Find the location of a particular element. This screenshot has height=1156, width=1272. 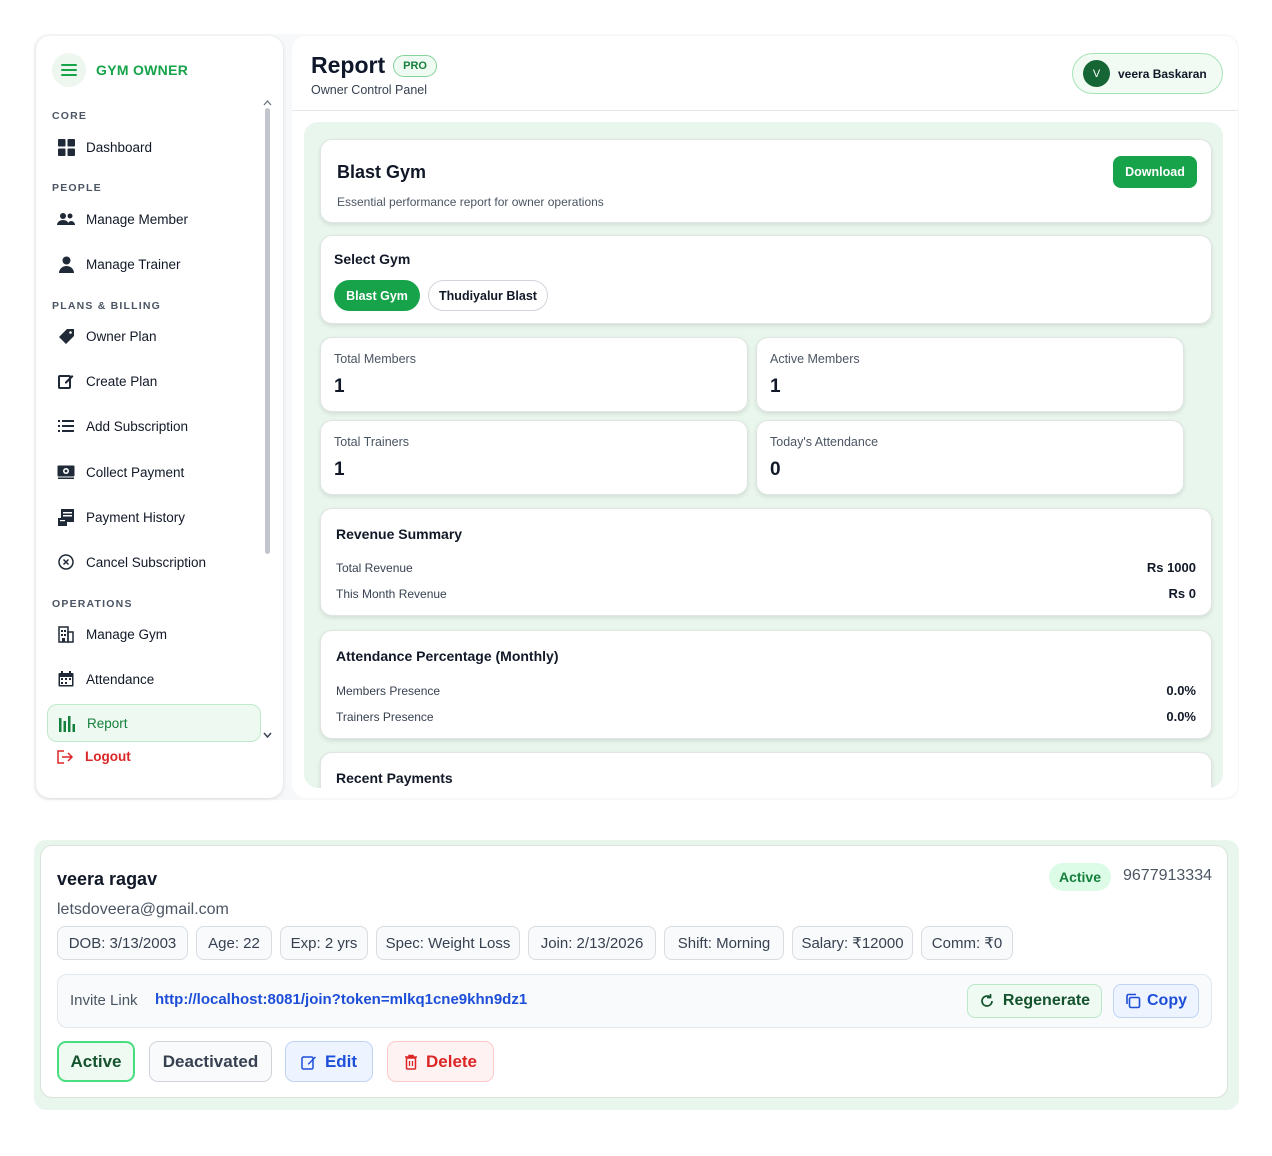

info-tag-experience: Exp: 2 yrs is located at coordinates (324, 943).